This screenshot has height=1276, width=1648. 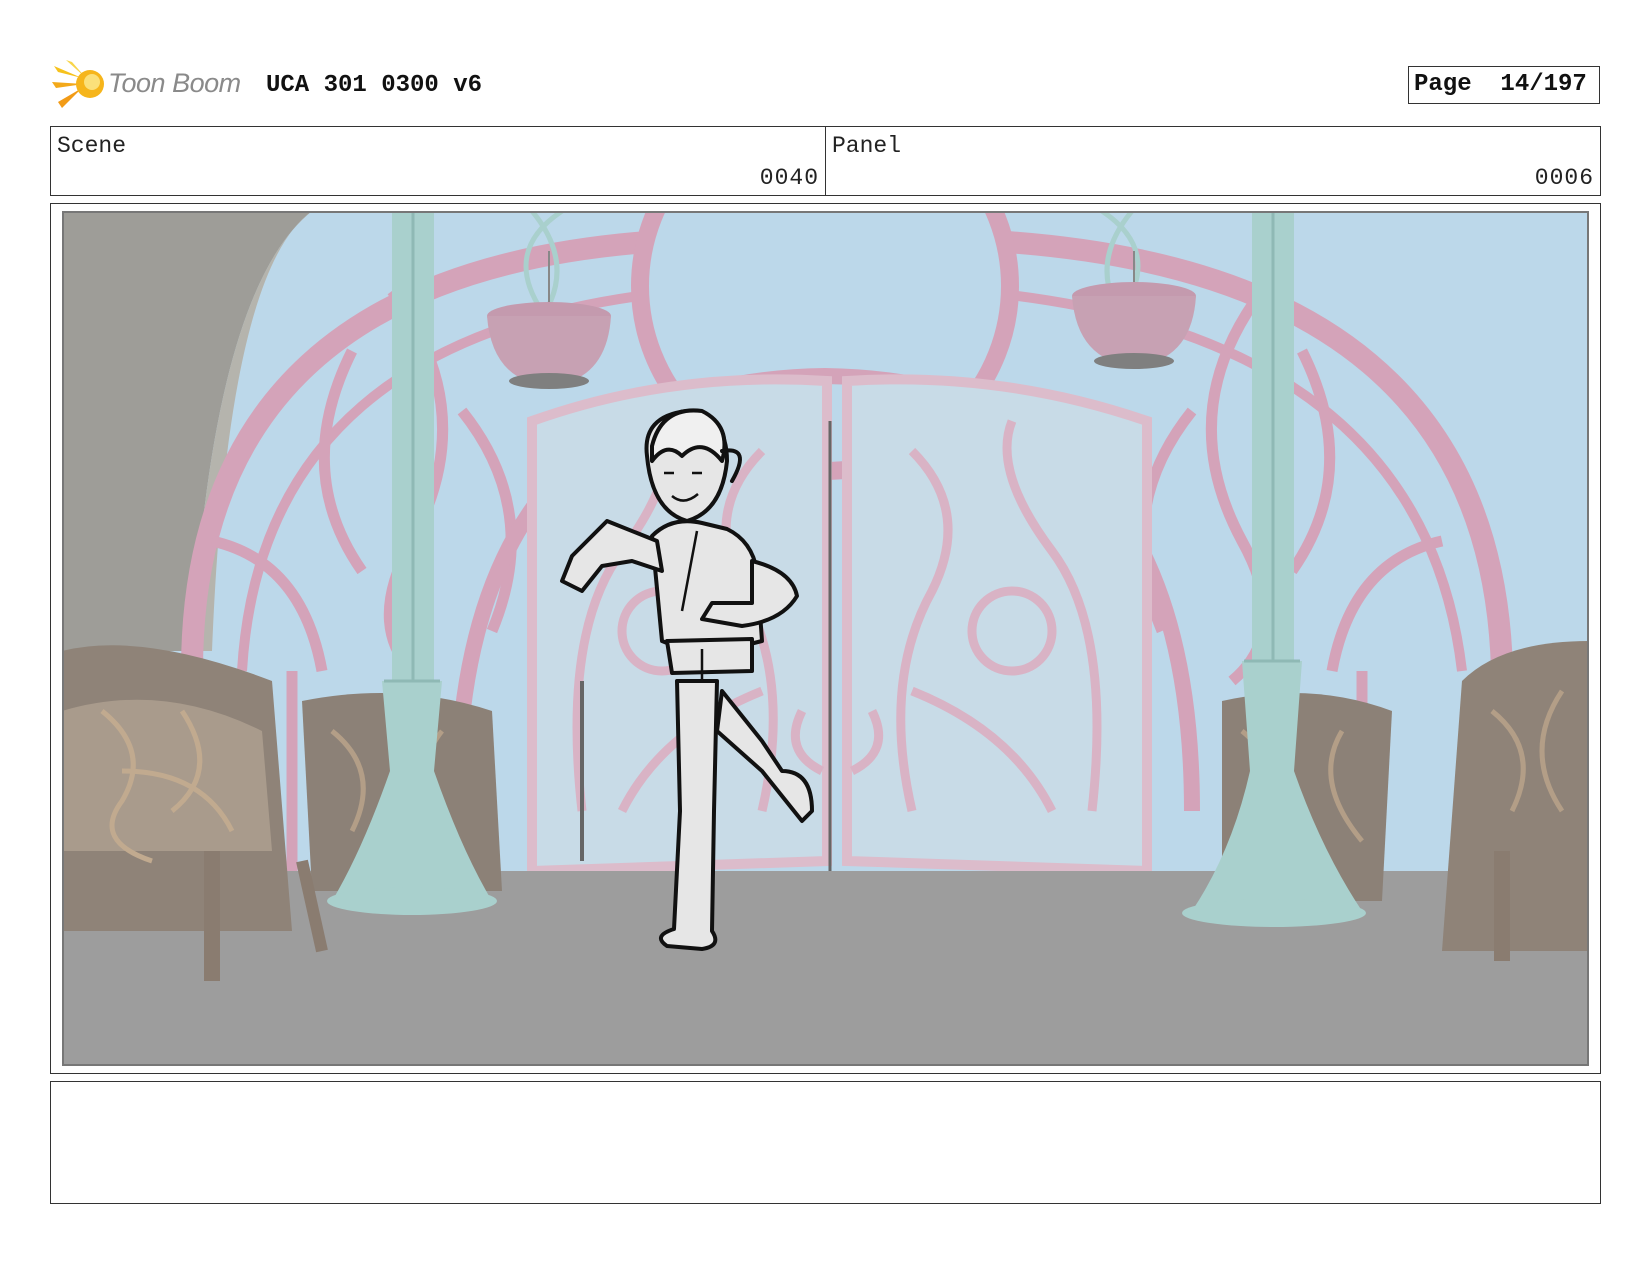 I want to click on panel-notes-box, so click(x=825, y=1142).